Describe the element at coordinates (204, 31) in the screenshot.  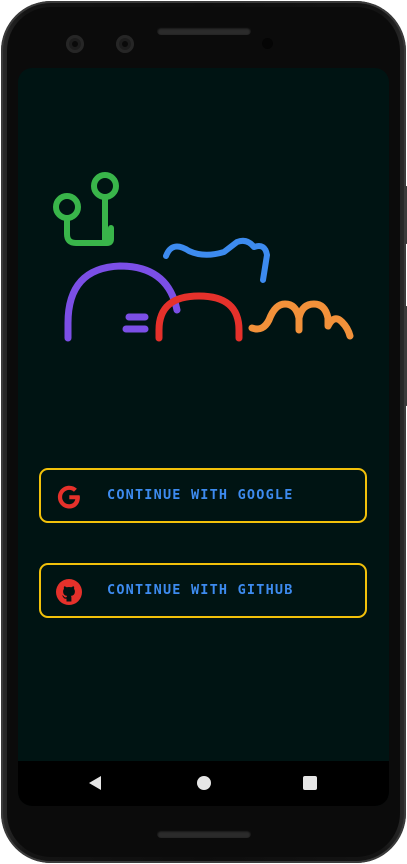
I see `top-speaker` at that location.